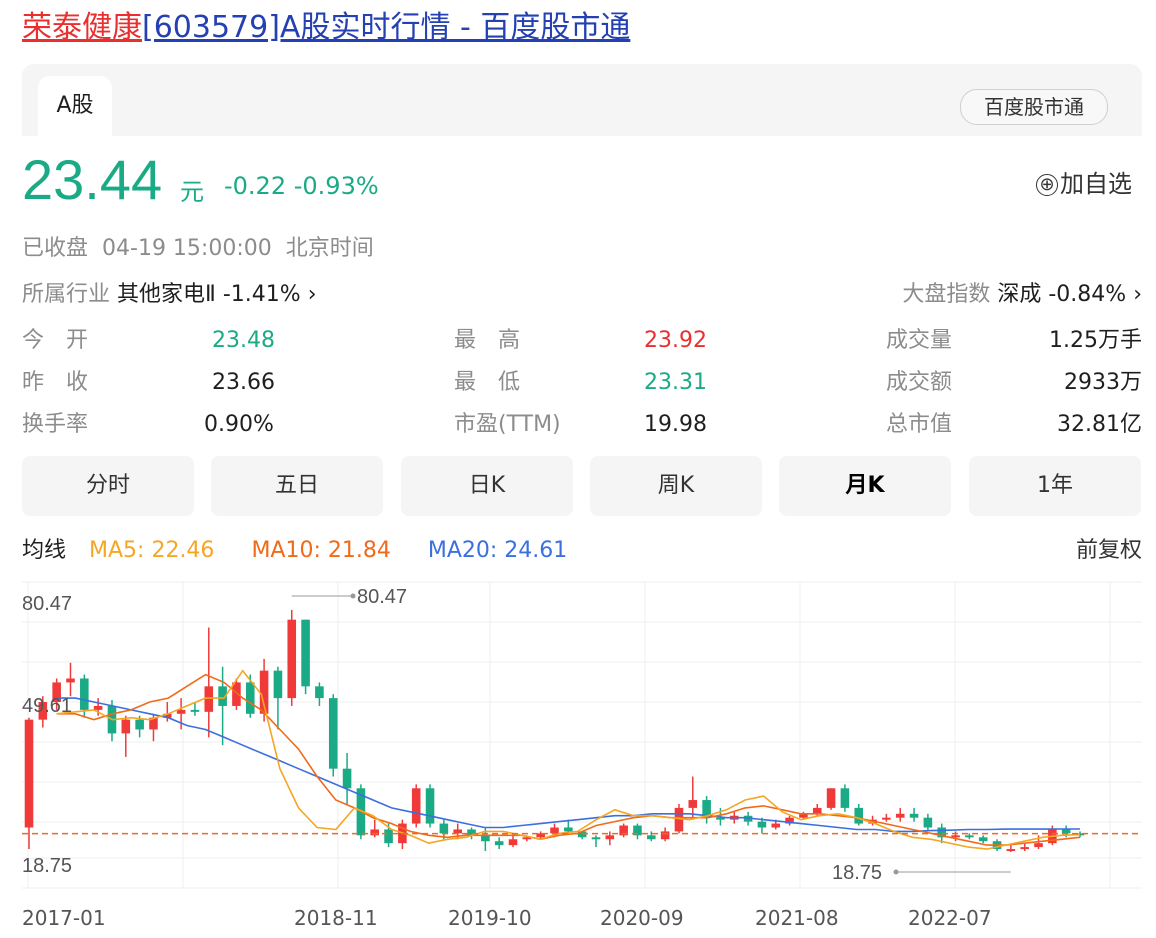  Describe the element at coordinates (490, 918) in the screenshot. I see `x-tick-label: 2019-10` at that location.